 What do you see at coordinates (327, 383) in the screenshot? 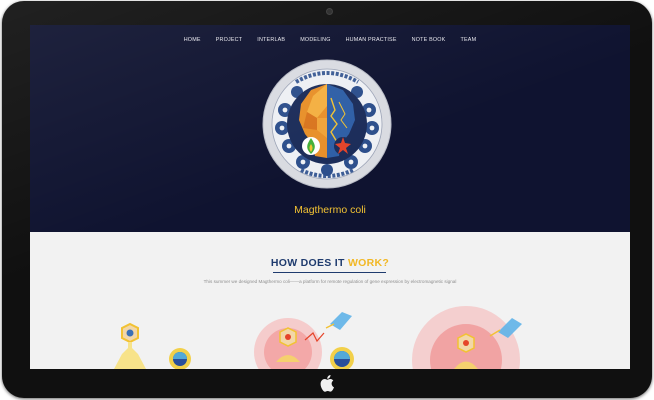
I see `apple-logo-icon` at bounding box center [327, 383].